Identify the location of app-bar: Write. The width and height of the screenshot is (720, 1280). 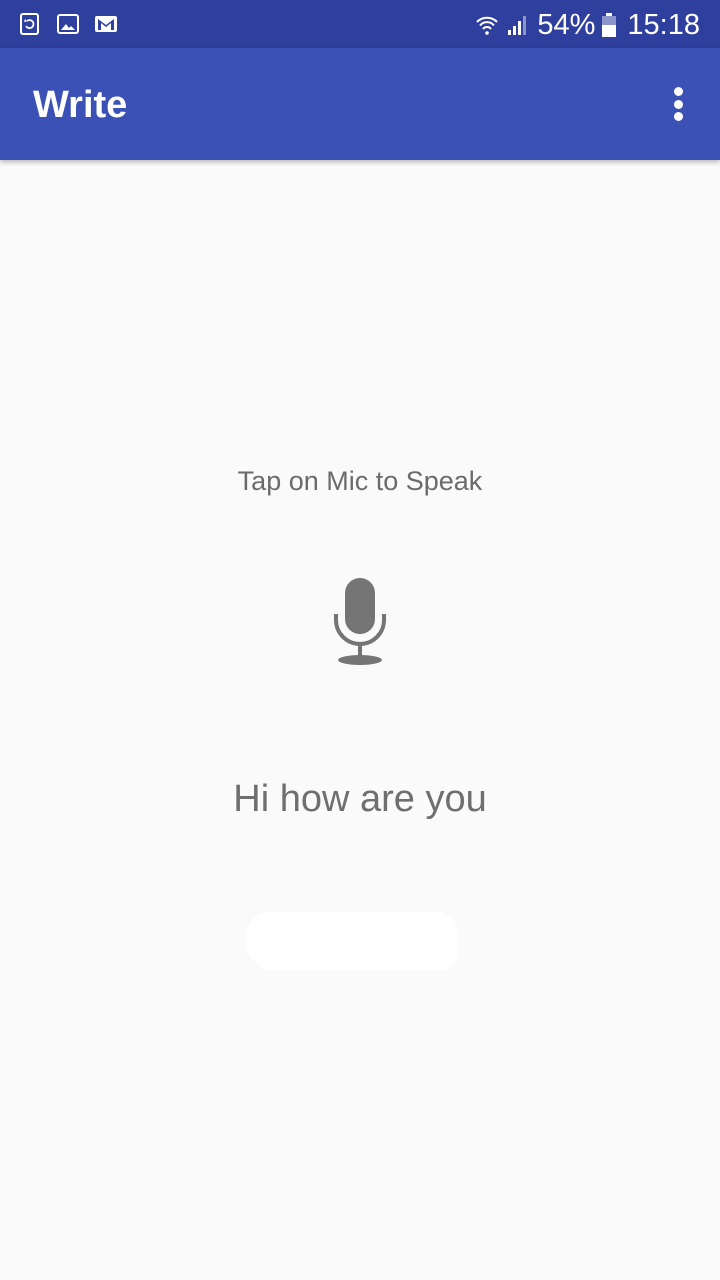
(360, 104).